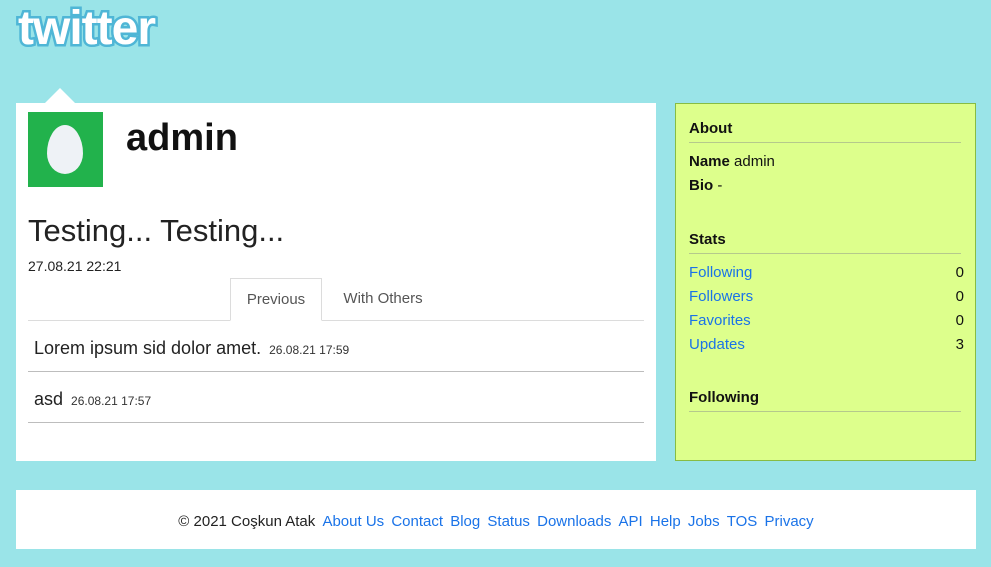 The image size is (991, 567). Describe the element at coordinates (826, 161) in the screenshot. I see `name-row: Name admin` at that location.